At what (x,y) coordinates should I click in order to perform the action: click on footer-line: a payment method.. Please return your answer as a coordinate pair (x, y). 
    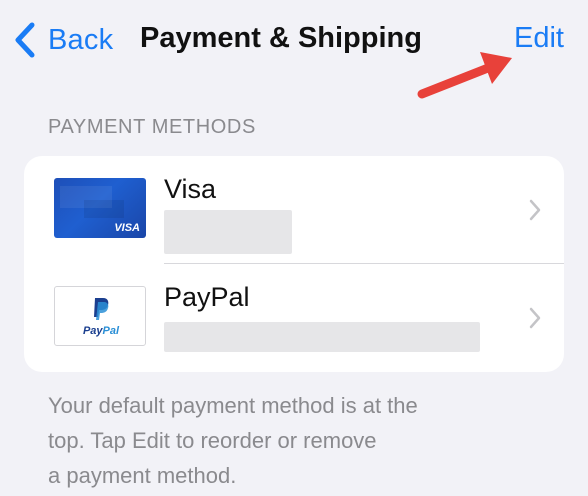
    Looking at the image, I should click on (142, 475).